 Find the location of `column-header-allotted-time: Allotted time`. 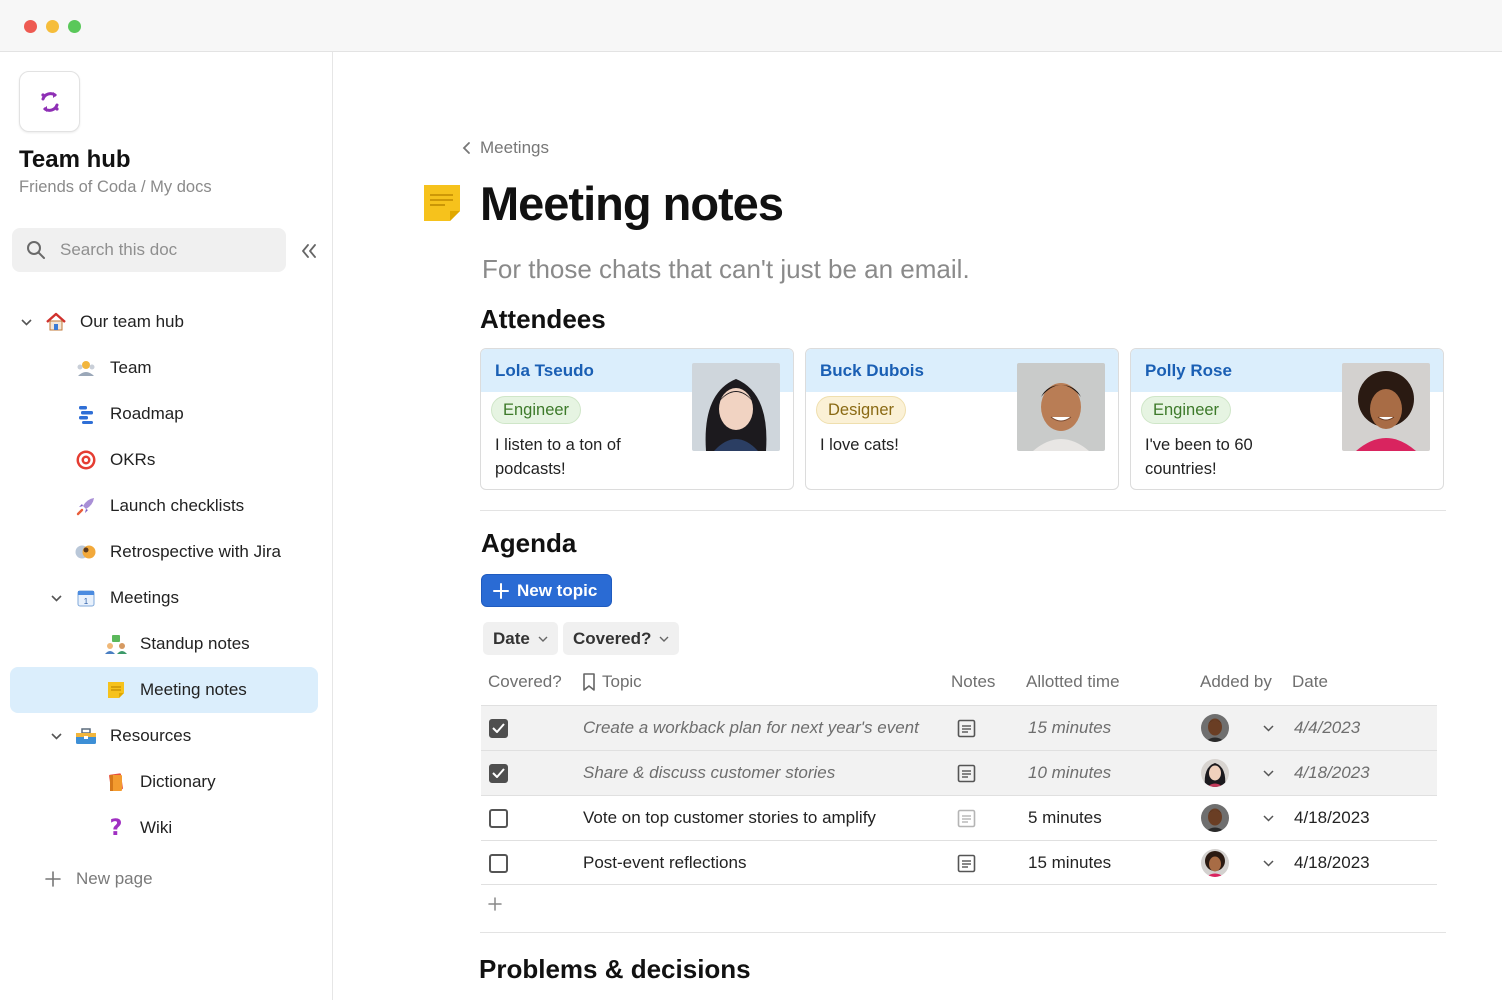

column-header-allotted-time: Allotted time is located at coordinates (1073, 682).